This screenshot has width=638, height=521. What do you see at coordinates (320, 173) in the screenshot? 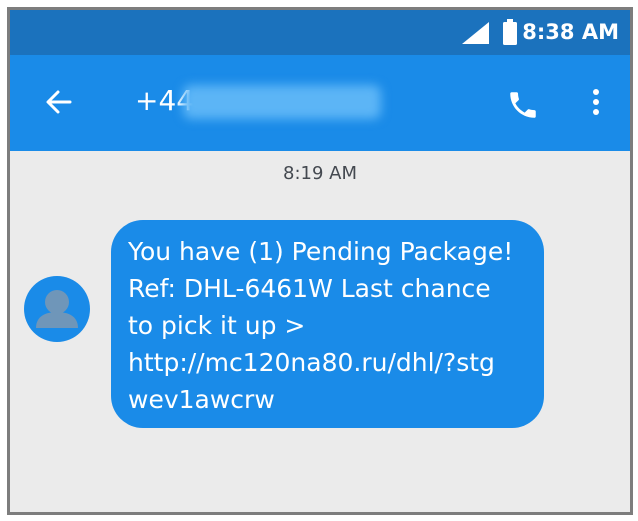
I see `message-timestamp: 8:19 AM` at bounding box center [320, 173].